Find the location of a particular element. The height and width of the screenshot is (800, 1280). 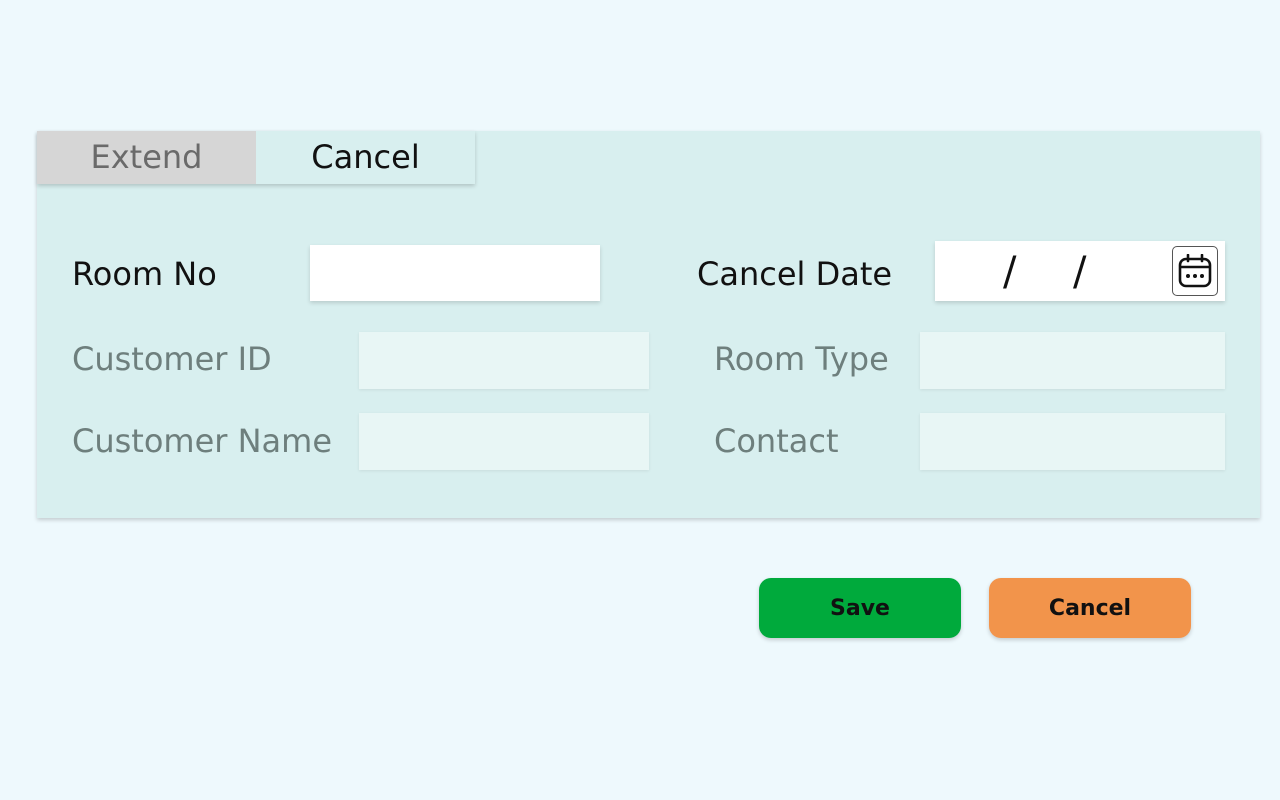

room-no-input is located at coordinates (455, 273).